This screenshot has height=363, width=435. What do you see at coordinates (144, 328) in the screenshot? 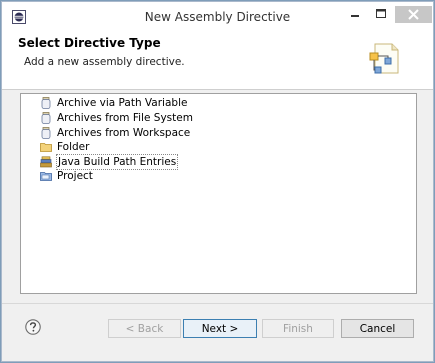
I see `back-button: < Back` at bounding box center [144, 328].